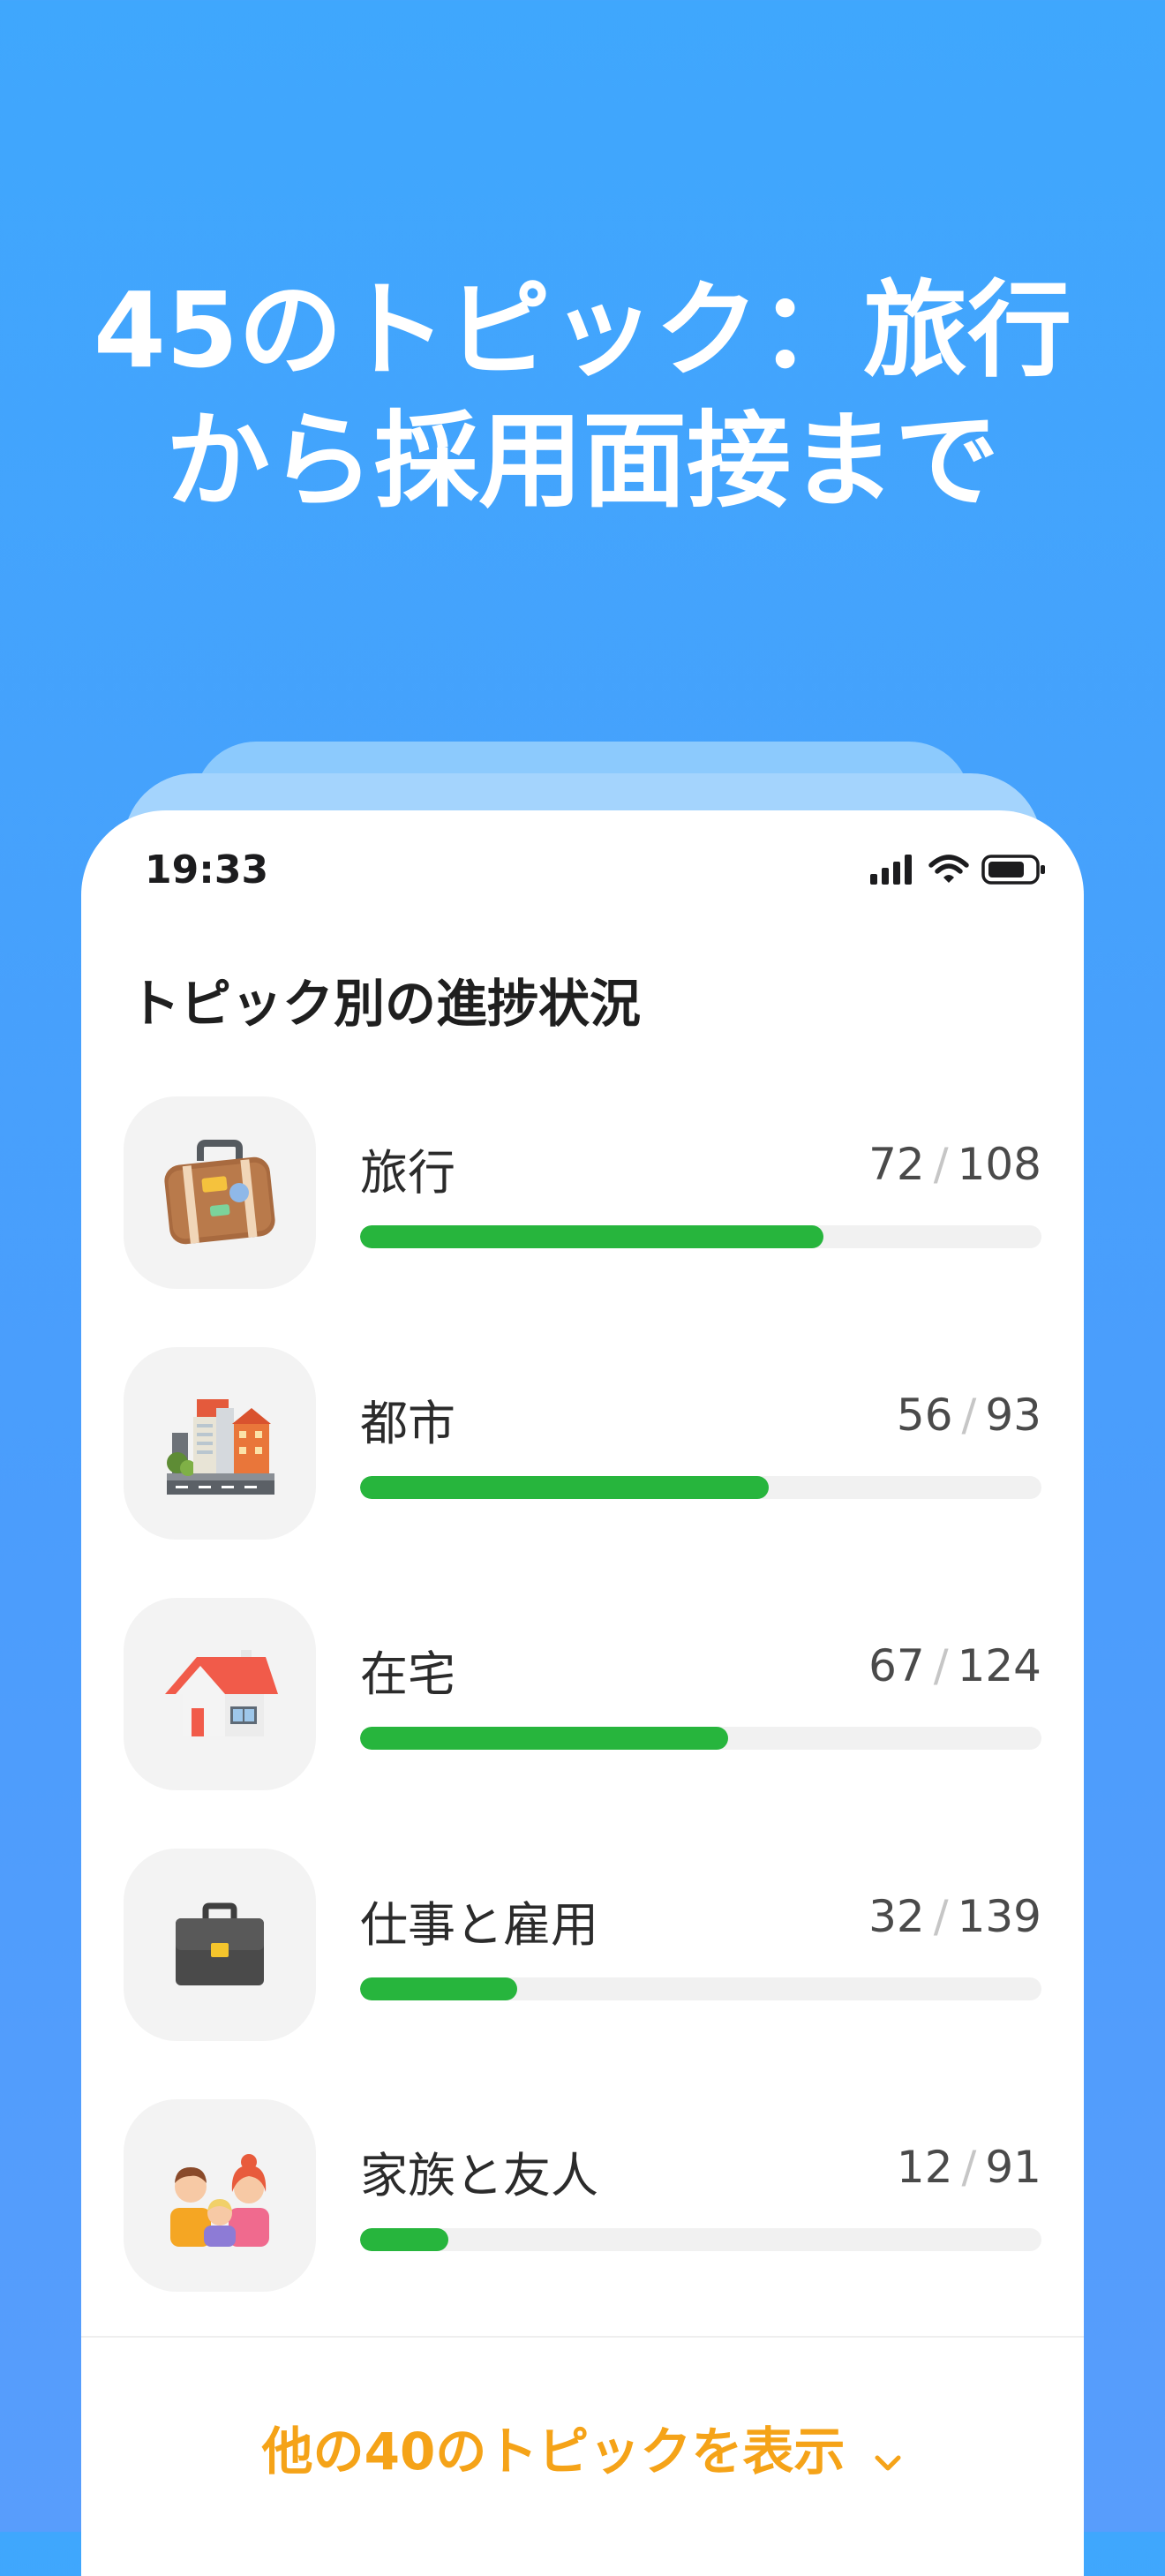 The image size is (1165, 2576). What do you see at coordinates (553, 2452) in the screenshot?
I see `show-more-label: 他の40のトピックを表示` at bounding box center [553, 2452].